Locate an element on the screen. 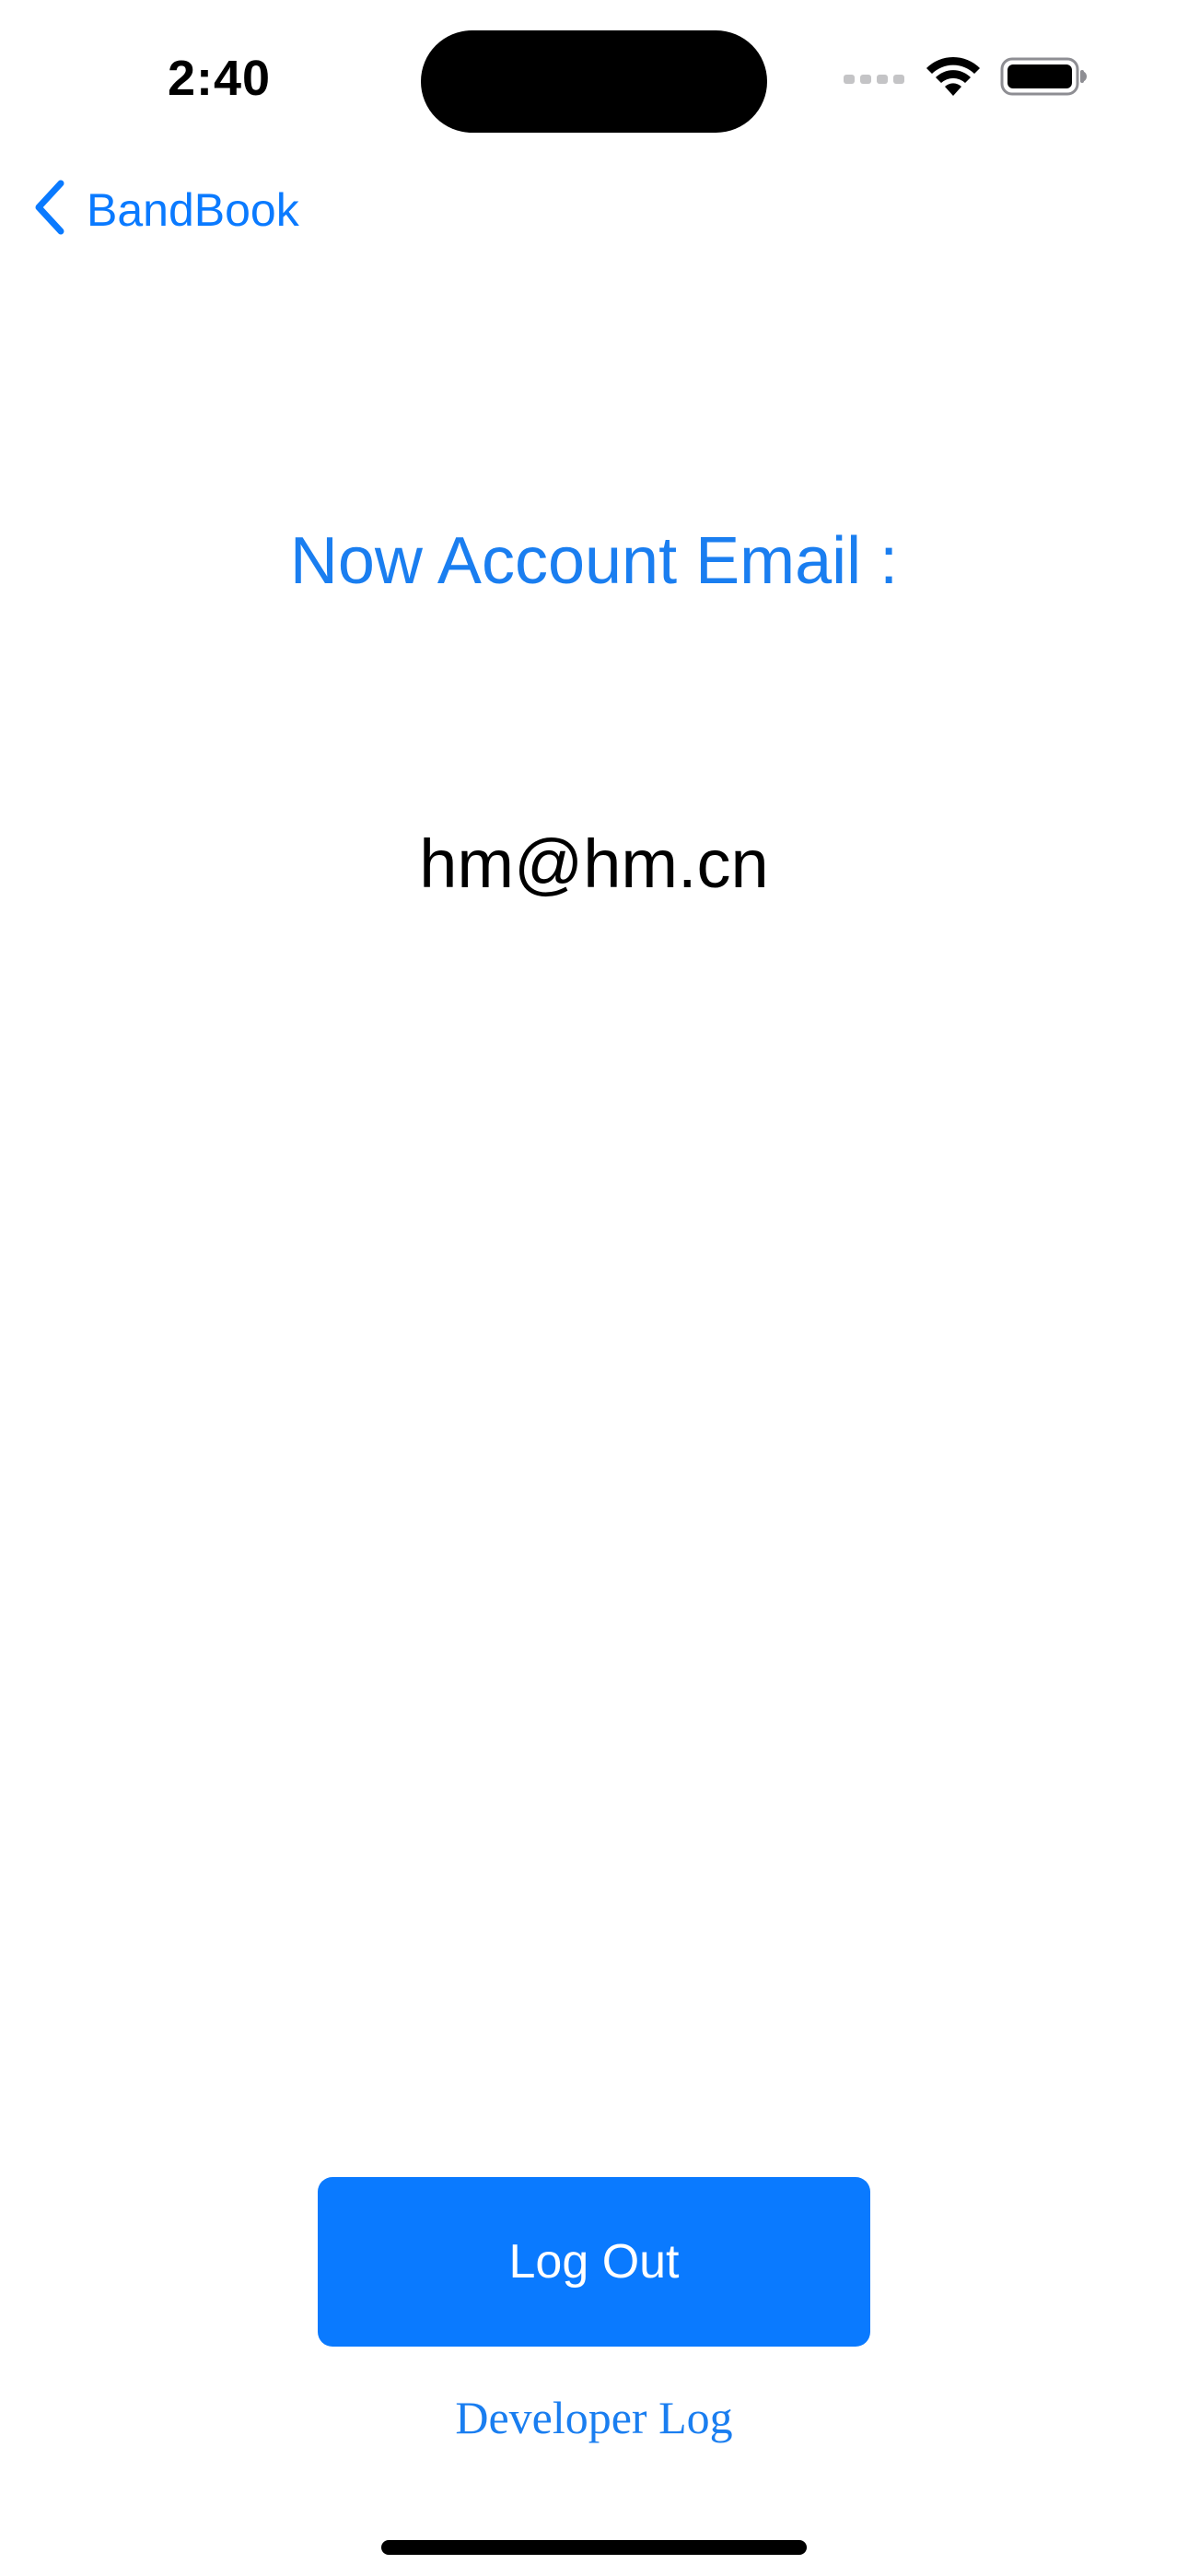 This screenshot has width=1188, height=2576. account-email-value: hm@hm.cn is located at coordinates (594, 863).